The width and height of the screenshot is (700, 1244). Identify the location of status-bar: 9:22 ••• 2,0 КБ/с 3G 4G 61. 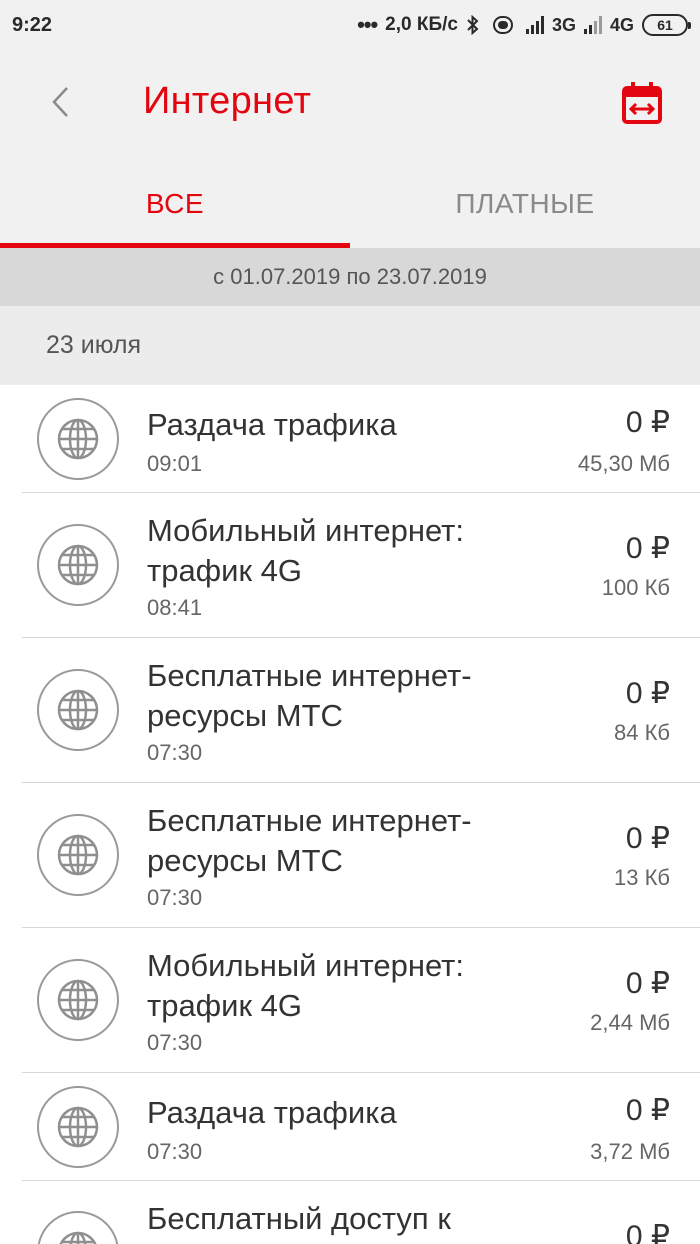
(350, 25).